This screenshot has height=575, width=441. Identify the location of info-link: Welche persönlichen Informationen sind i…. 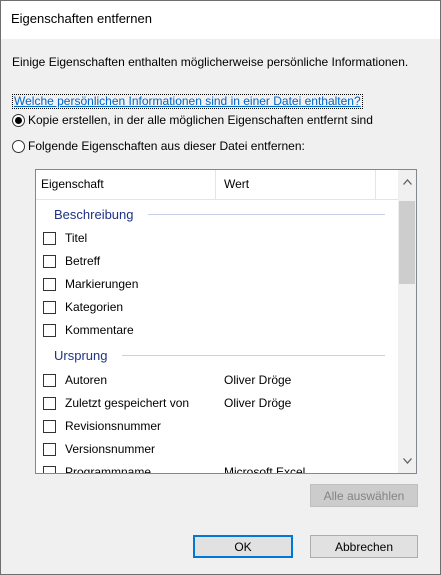
(187, 101).